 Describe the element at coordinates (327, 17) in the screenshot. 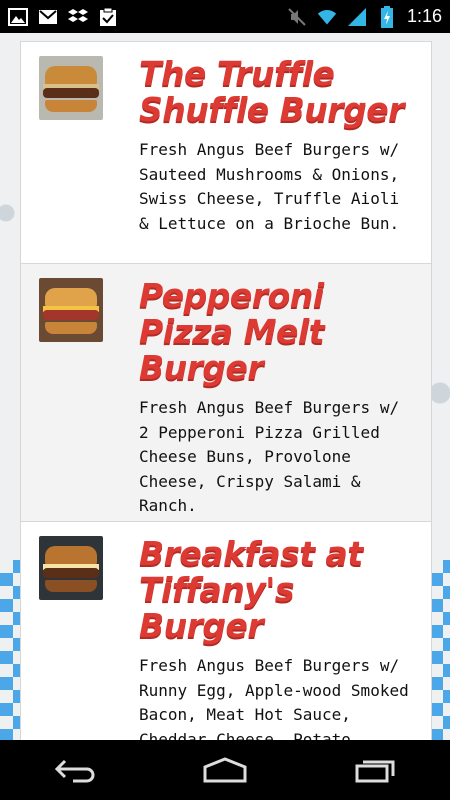

I see `wifi-icon` at that location.